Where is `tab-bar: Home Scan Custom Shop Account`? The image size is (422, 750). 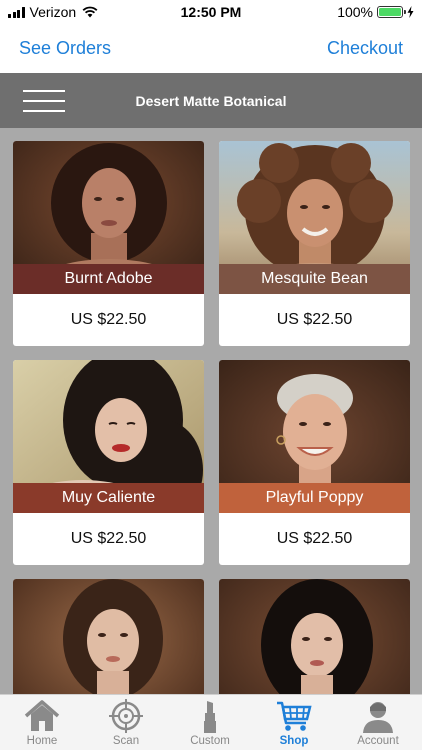 tab-bar: Home Scan Custom Shop Account is located at coordinates (211, 722).